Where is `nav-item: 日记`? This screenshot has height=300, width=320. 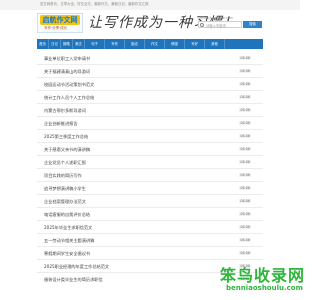 nav-item: 日记 is located at coordinates (55, 44).